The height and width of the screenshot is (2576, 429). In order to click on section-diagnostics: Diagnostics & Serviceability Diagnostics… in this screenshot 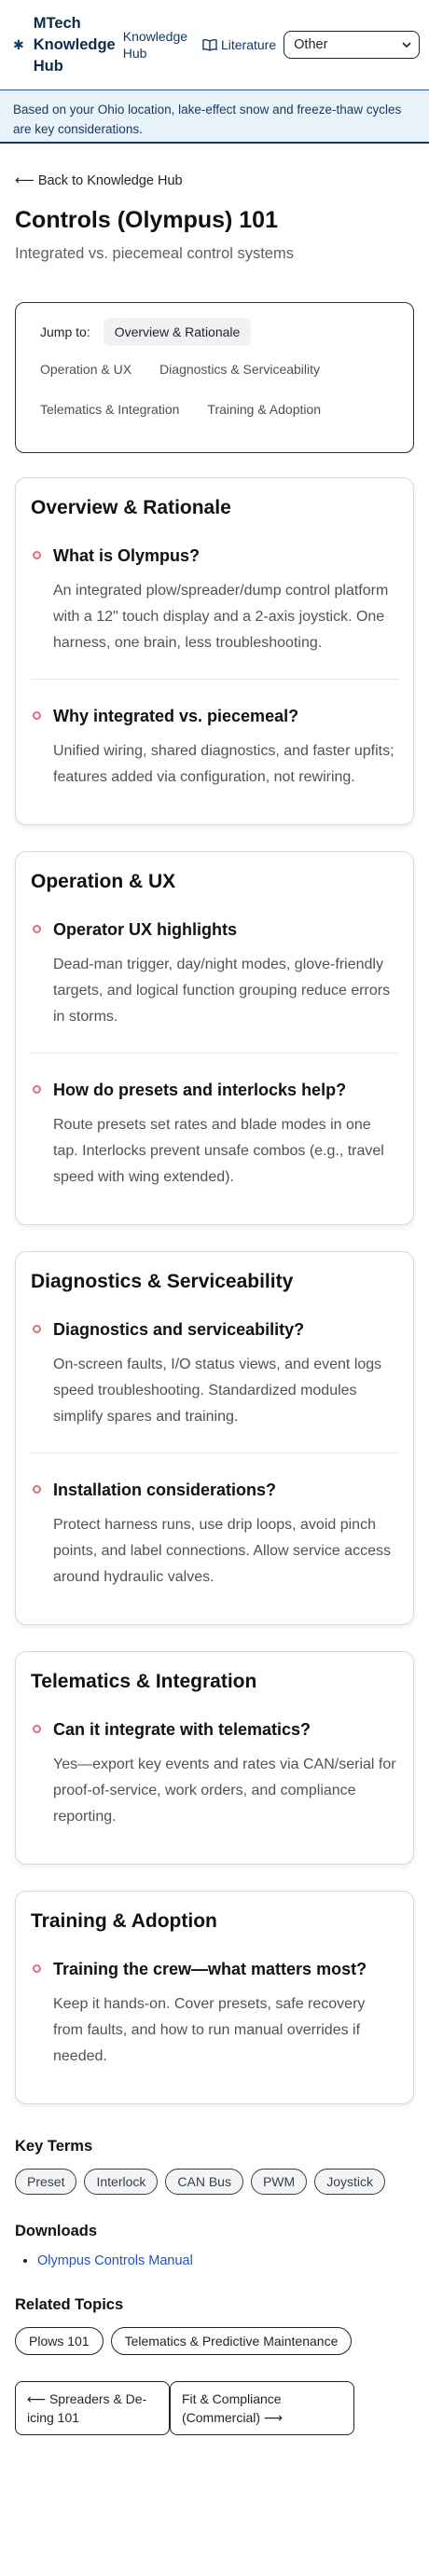, I will do `click(214, 1438)`.